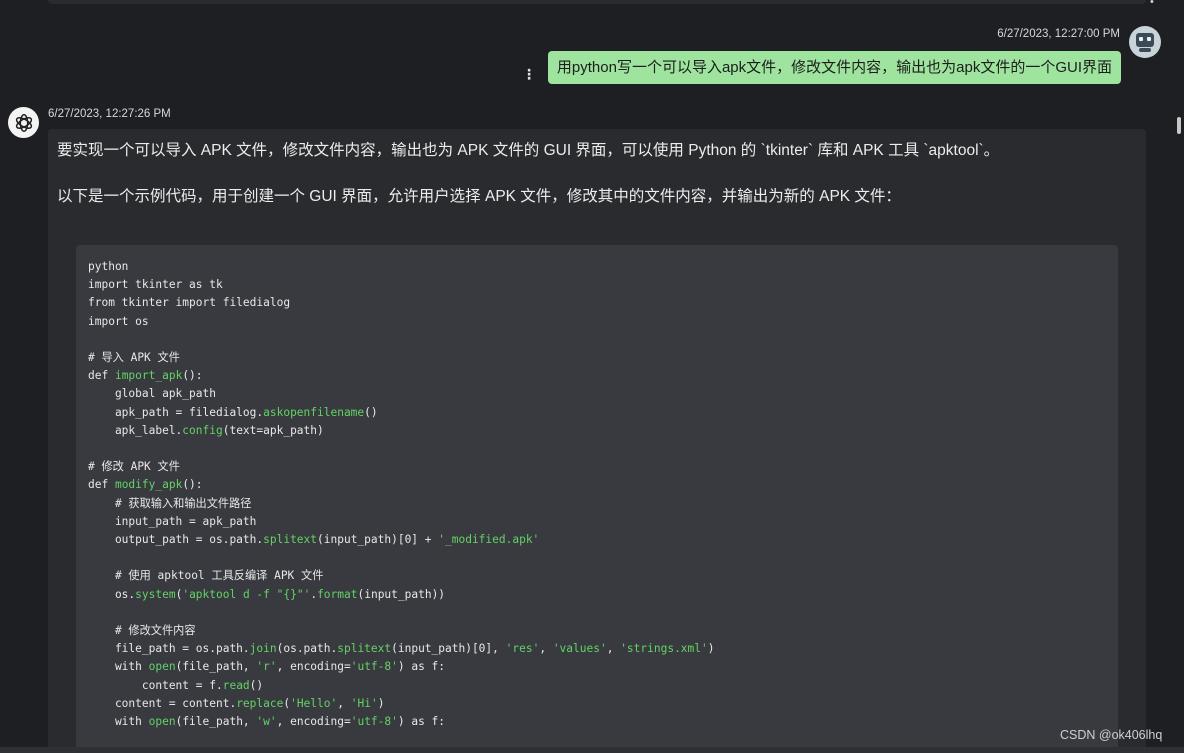  Describe the element at coordinates (489, 540) in the screenshot. I see `code-token: '_modified.apk'` at that location.